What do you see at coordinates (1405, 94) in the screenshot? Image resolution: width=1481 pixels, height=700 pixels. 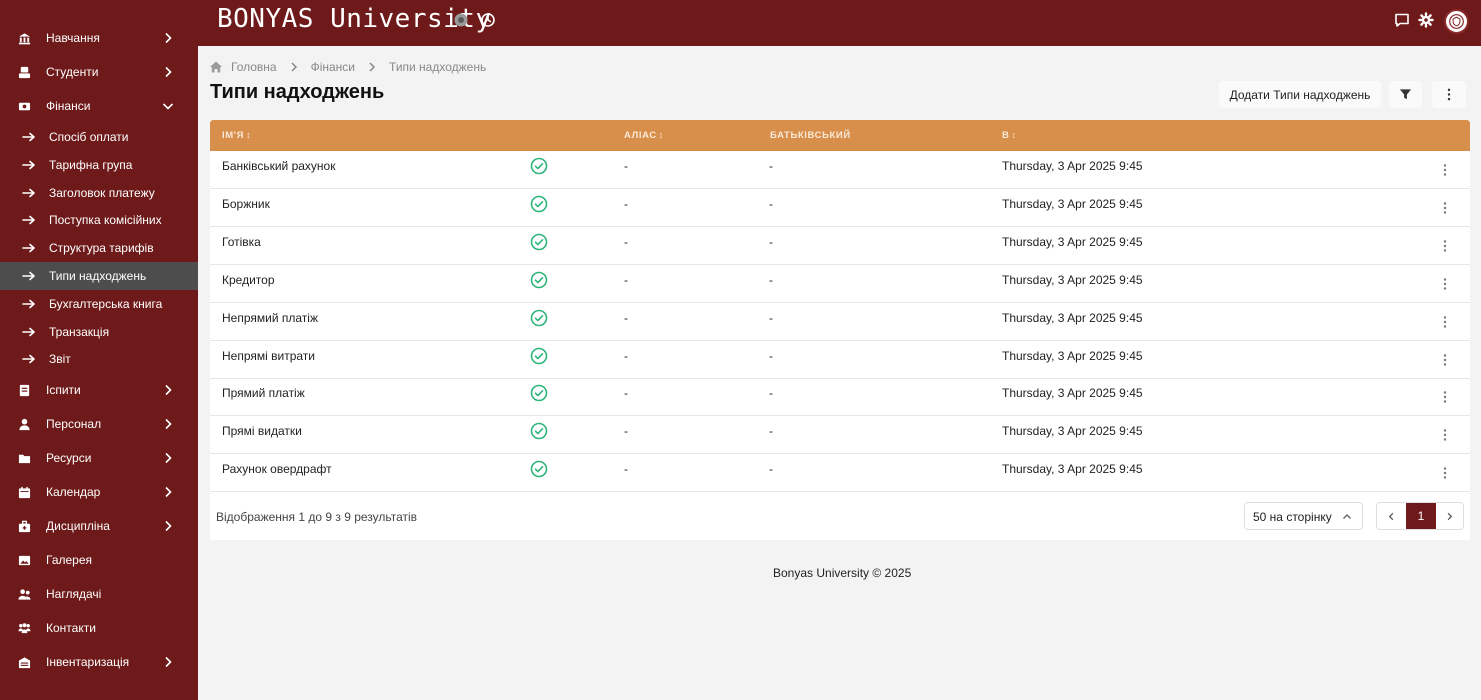 I see `filter-button` at bounding box center [1405, 94].